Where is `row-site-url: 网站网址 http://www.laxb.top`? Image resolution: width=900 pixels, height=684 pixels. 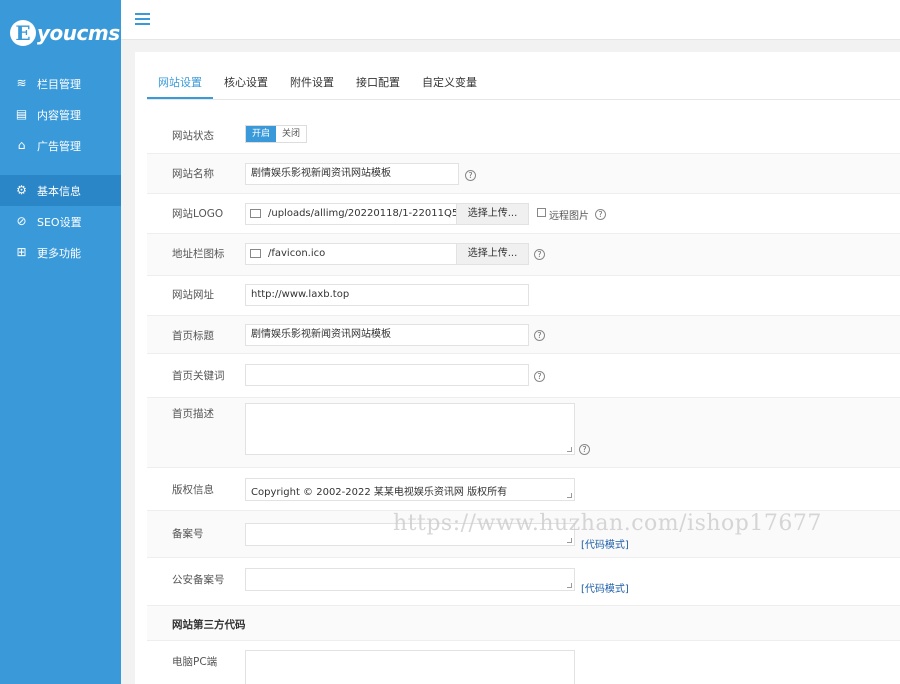
row-site-url: 网站网址 http://www.laxb.top is located at coordinates (523, 296).